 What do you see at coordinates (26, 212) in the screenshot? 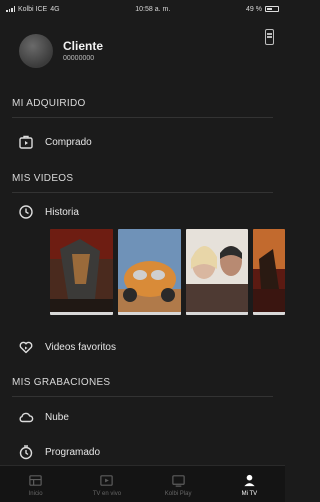
I see `clock-icon` at bounding box center [26, 212].